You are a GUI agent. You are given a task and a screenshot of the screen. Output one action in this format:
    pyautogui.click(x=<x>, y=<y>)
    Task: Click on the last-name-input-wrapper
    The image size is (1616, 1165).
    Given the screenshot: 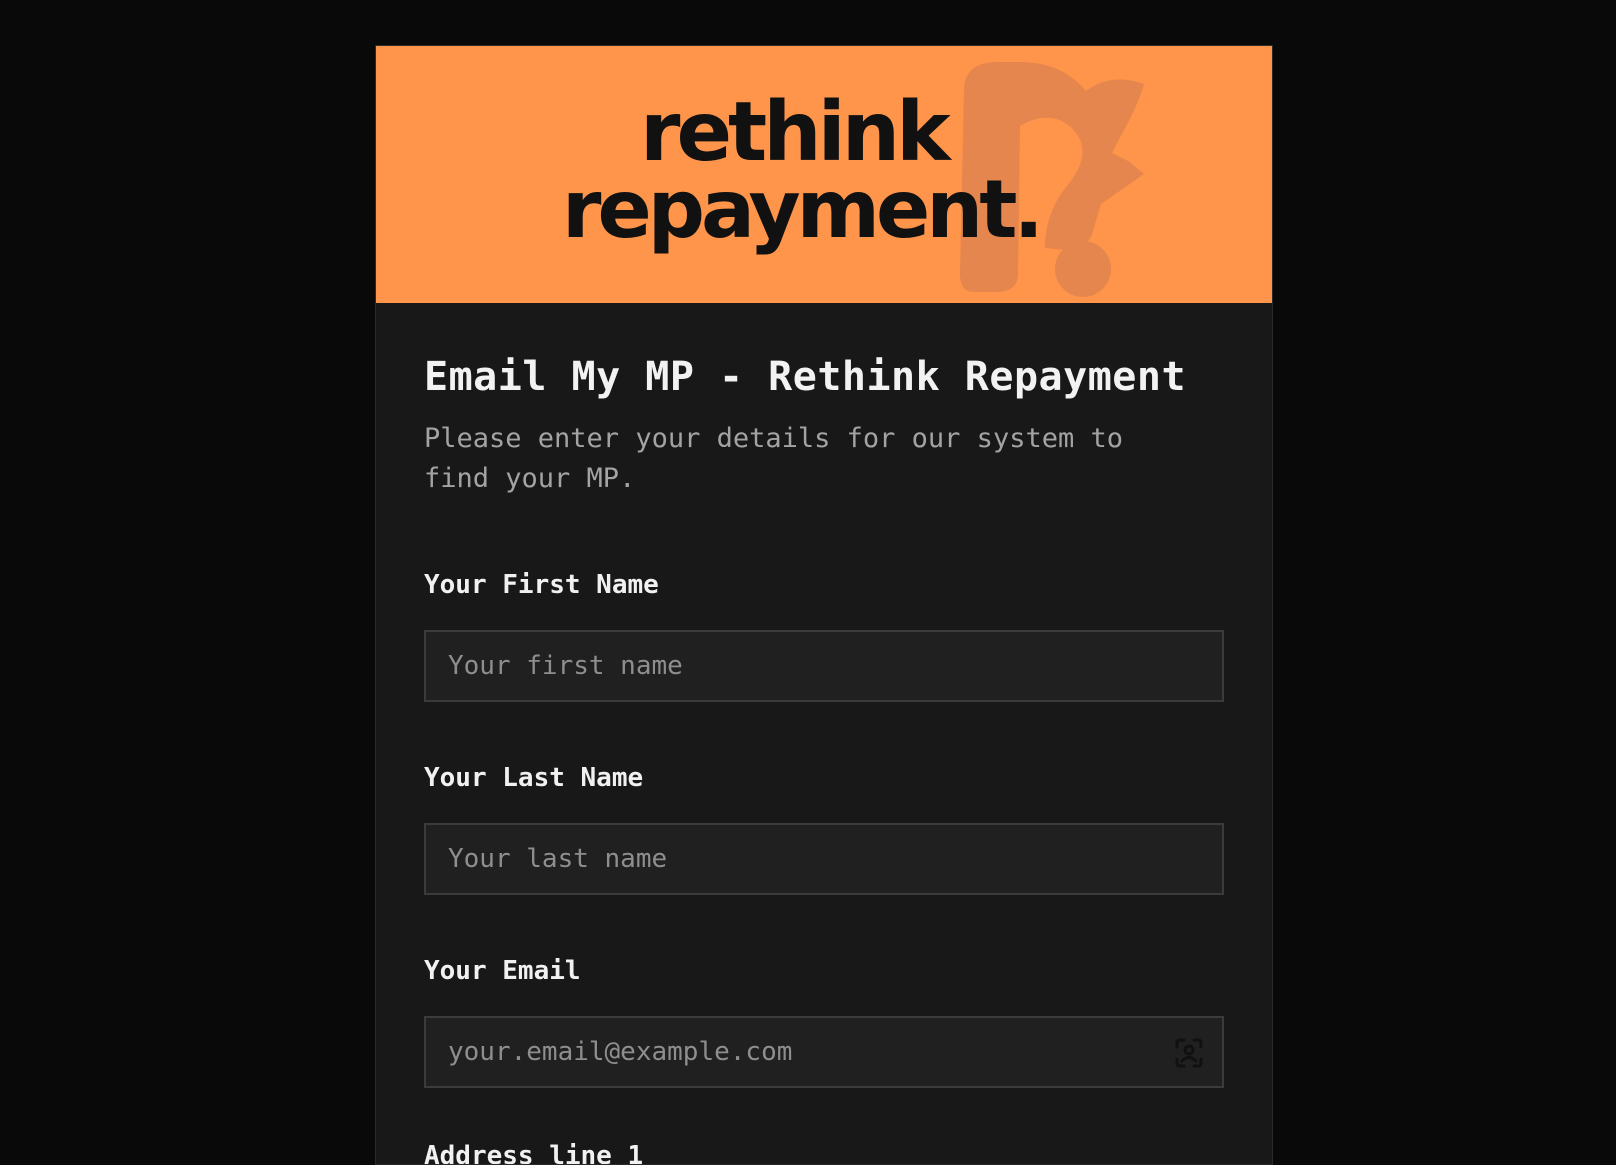 What is the action you would take?
    pyautogui.click(x=824, y=859)
    